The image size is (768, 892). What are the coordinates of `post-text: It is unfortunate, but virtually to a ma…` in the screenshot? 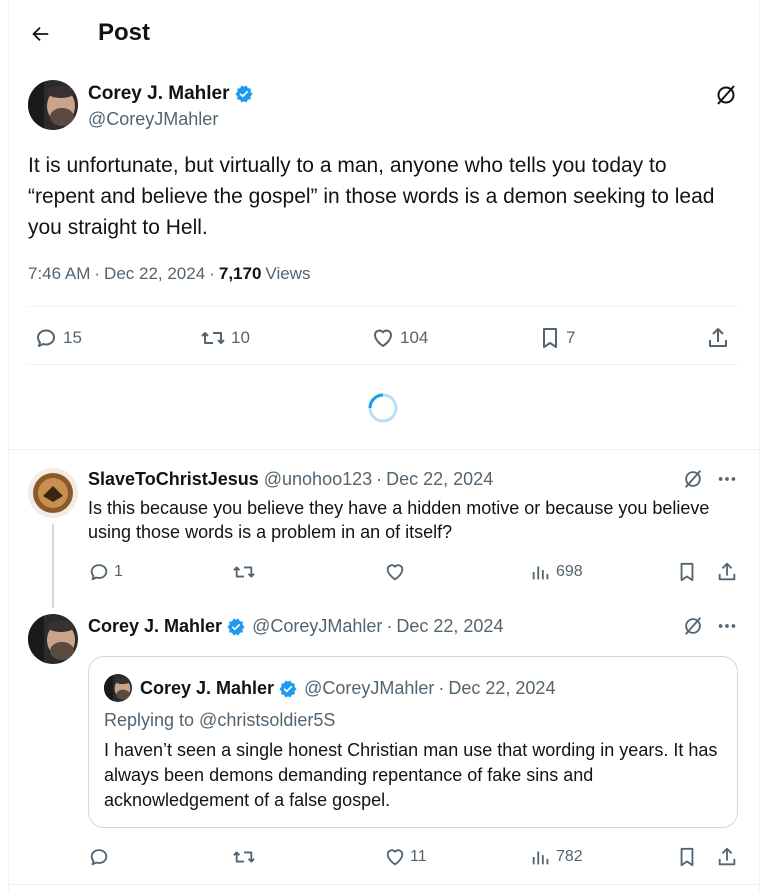 It's located at (371, 196).